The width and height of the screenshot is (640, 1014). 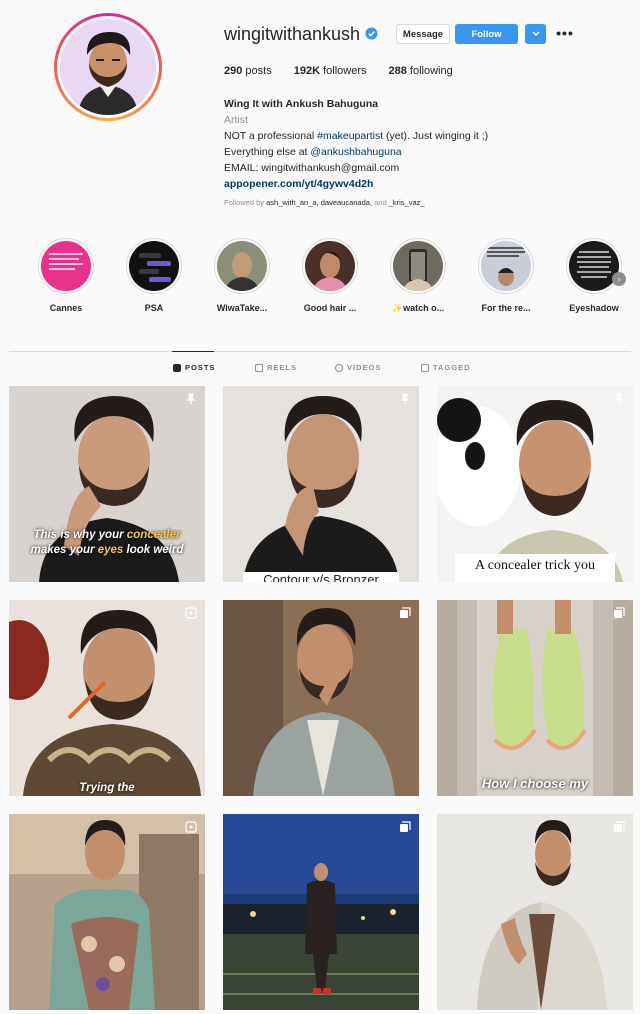 I want to click on tab-videos: VIDEOS, so click(x=358, y=367).